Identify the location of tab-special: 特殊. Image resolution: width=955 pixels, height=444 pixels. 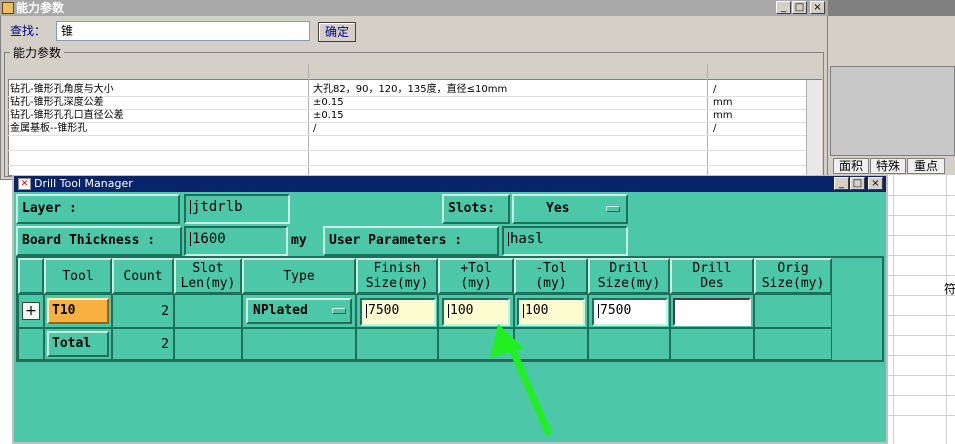
(888, 166).